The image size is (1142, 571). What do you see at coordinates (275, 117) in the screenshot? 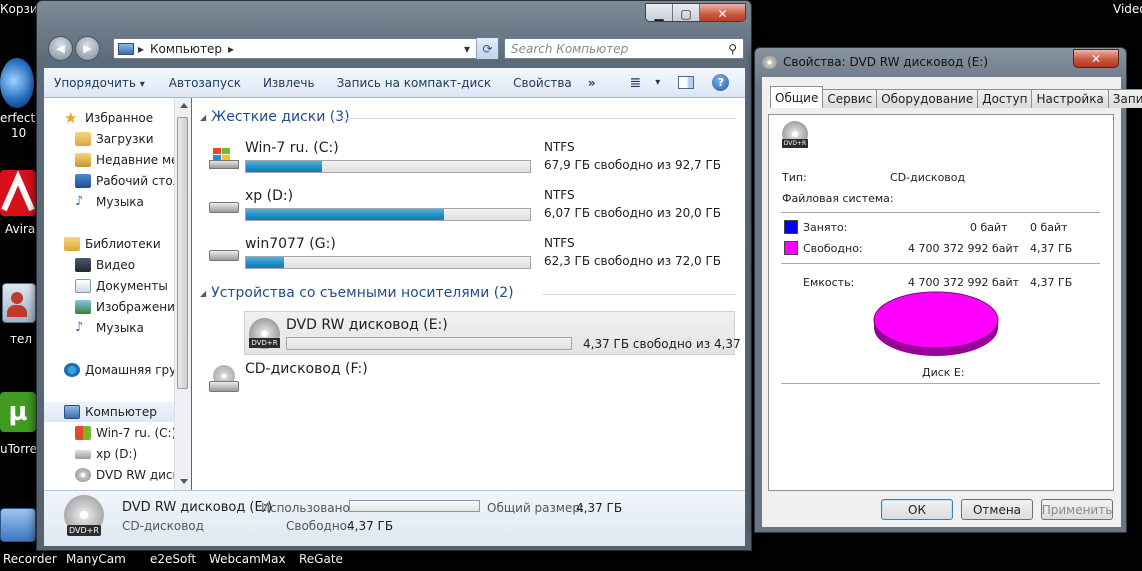
I see `group-hard-disks: ◢ Жесткие диски (3)` at bounding box center [275, 117].